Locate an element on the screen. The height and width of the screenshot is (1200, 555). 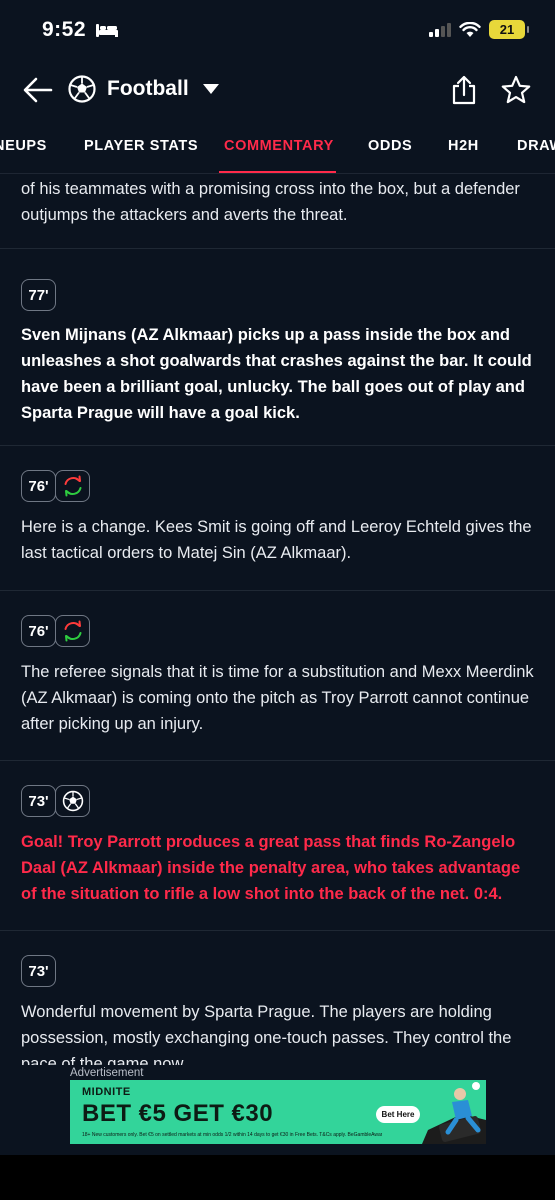
favorite-star-icon is located at coordinates (516, 90).